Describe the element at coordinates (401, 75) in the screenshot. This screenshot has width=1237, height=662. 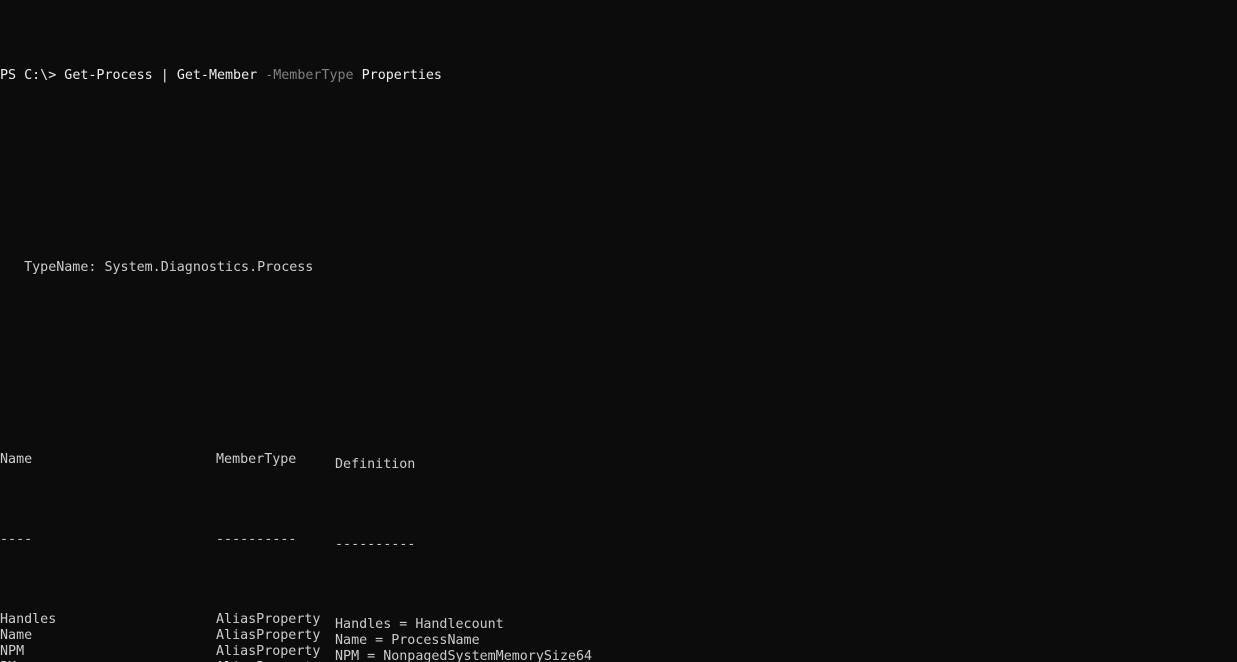
I see `argument-properties: Properties` at that location.